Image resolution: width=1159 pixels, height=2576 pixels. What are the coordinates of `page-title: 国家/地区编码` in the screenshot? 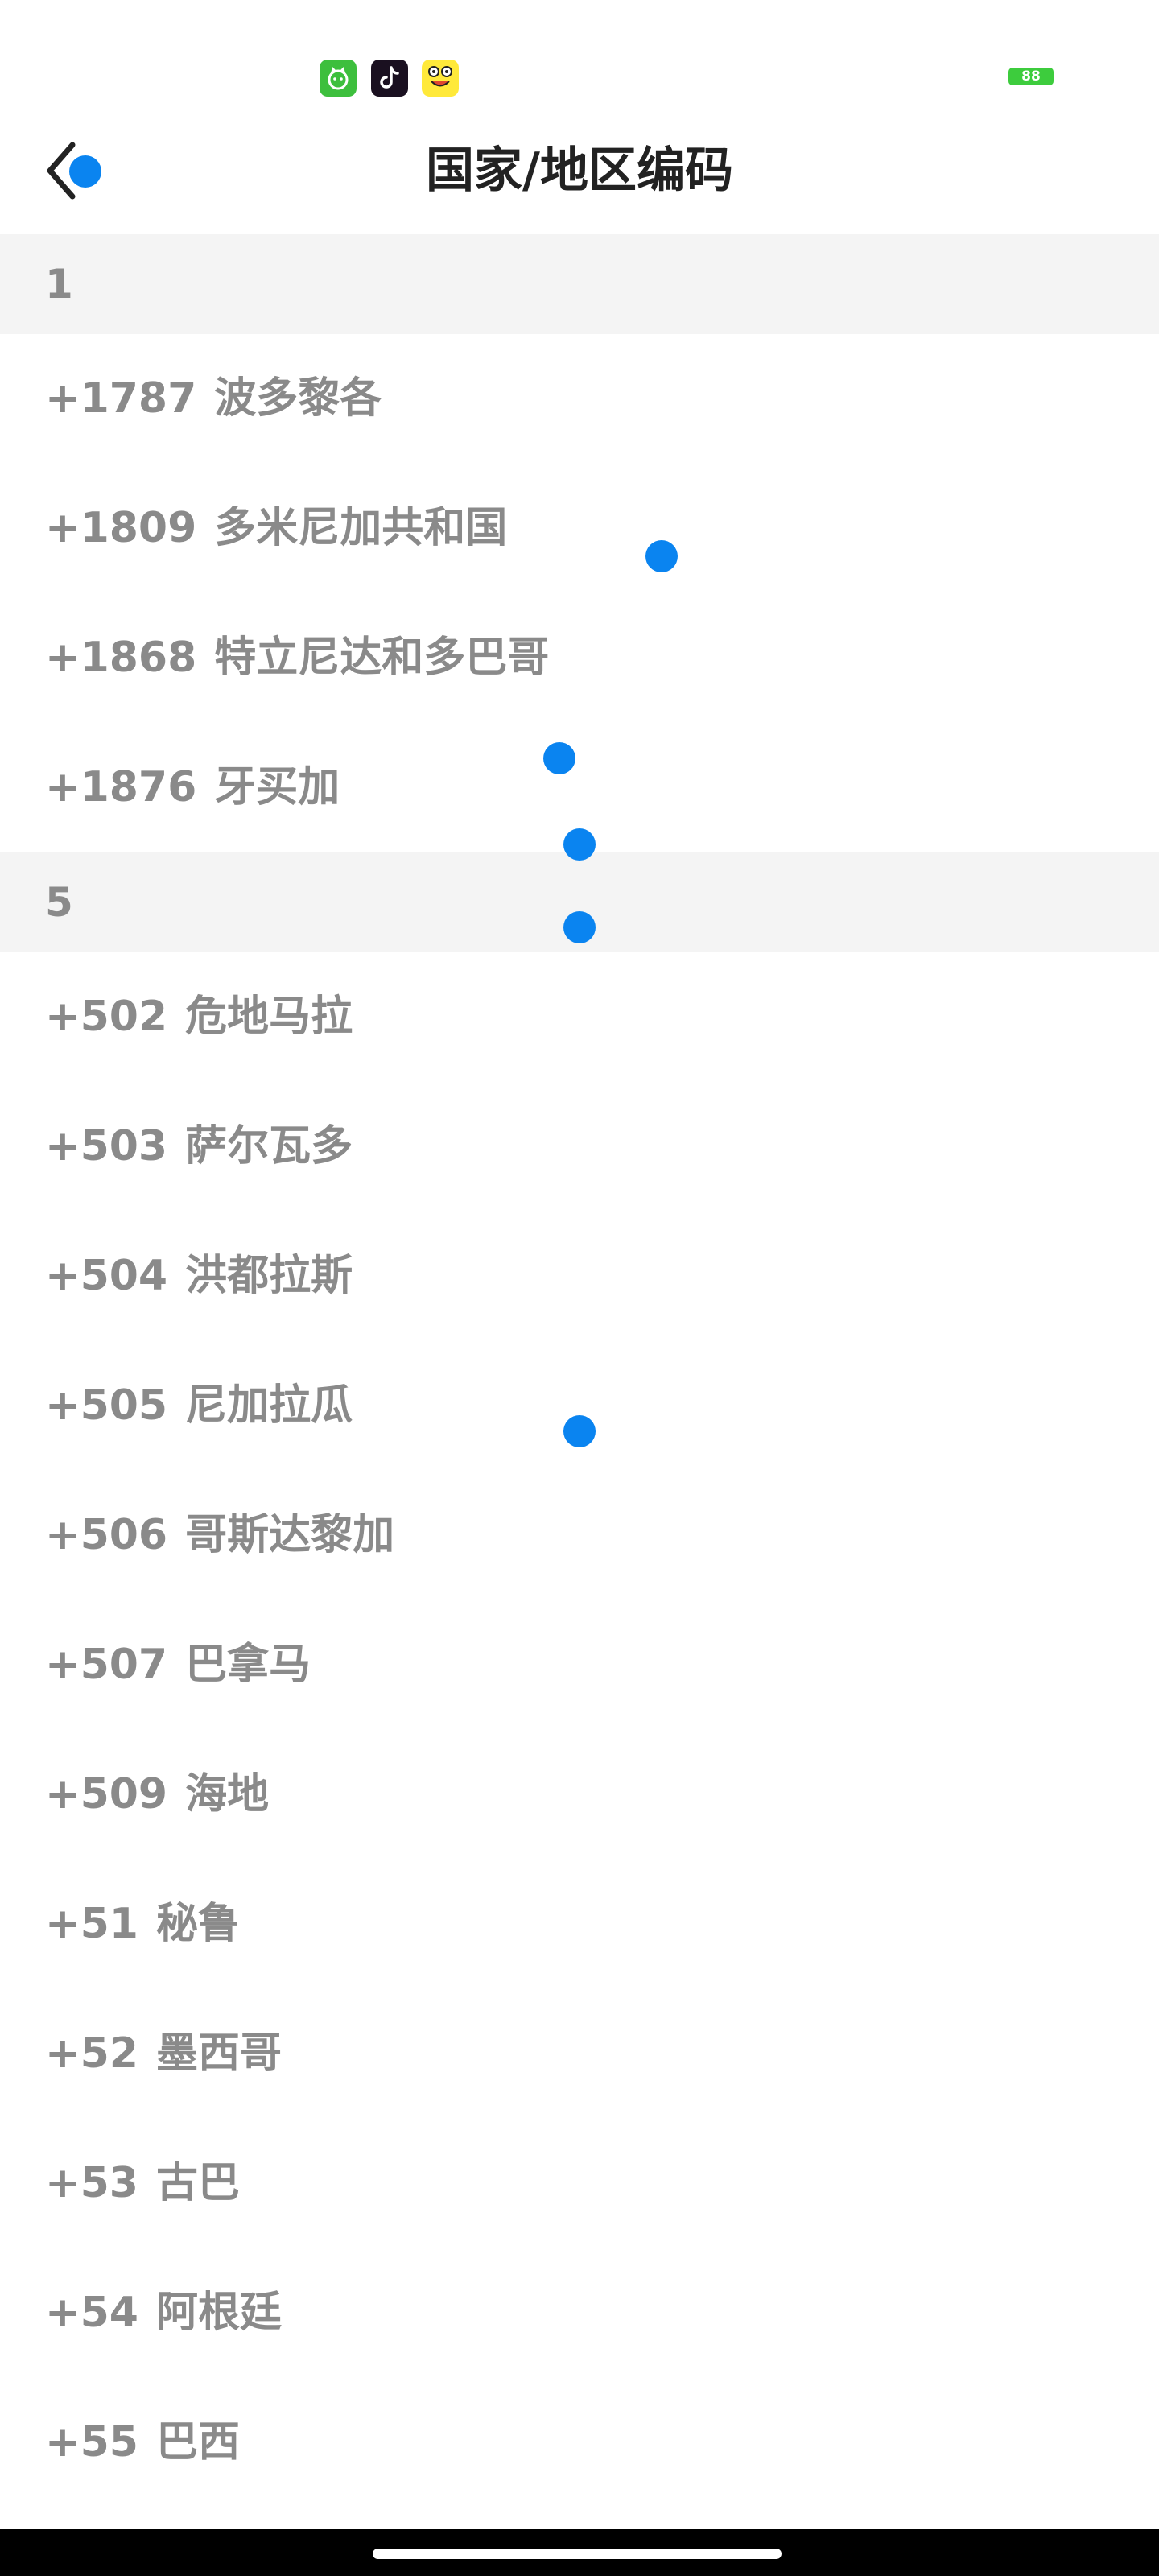 It's located at (579, 170).